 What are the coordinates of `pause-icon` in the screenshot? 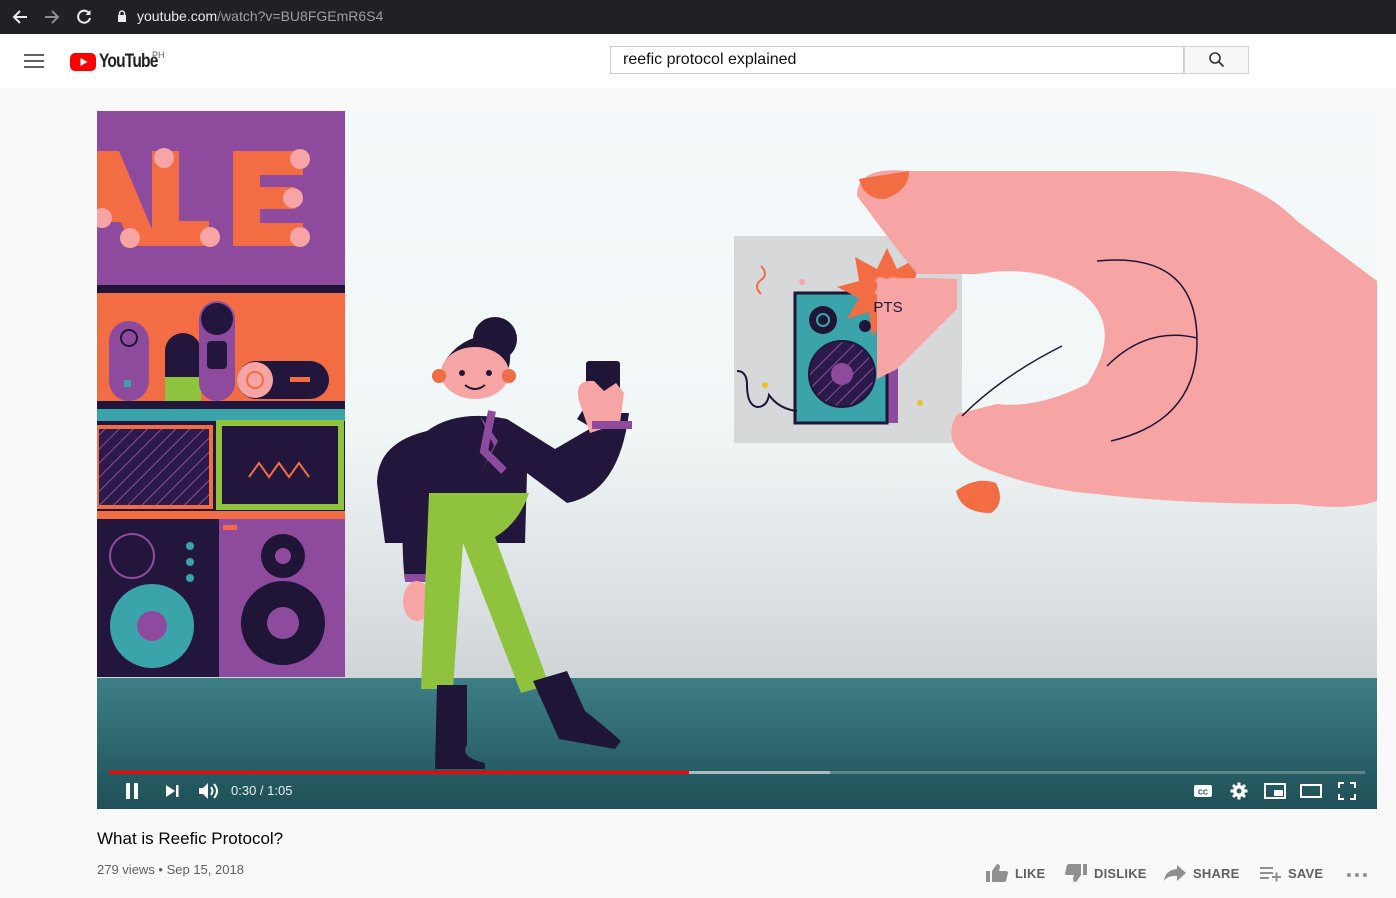 It's located at (132, 791).